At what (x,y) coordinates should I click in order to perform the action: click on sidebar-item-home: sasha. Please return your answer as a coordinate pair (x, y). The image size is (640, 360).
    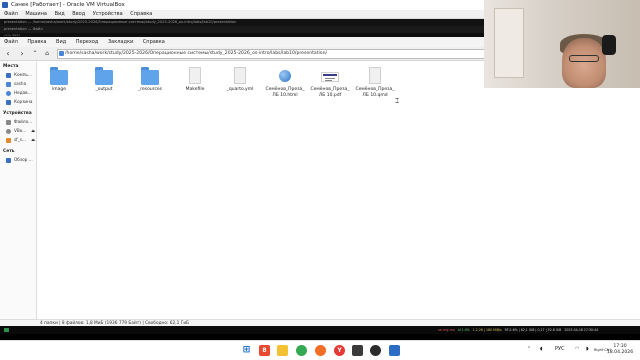
    Looking at the image, I should click on (20, 84).